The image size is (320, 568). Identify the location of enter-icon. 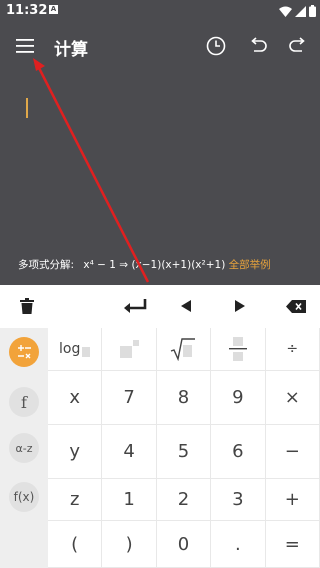
(135, 306).